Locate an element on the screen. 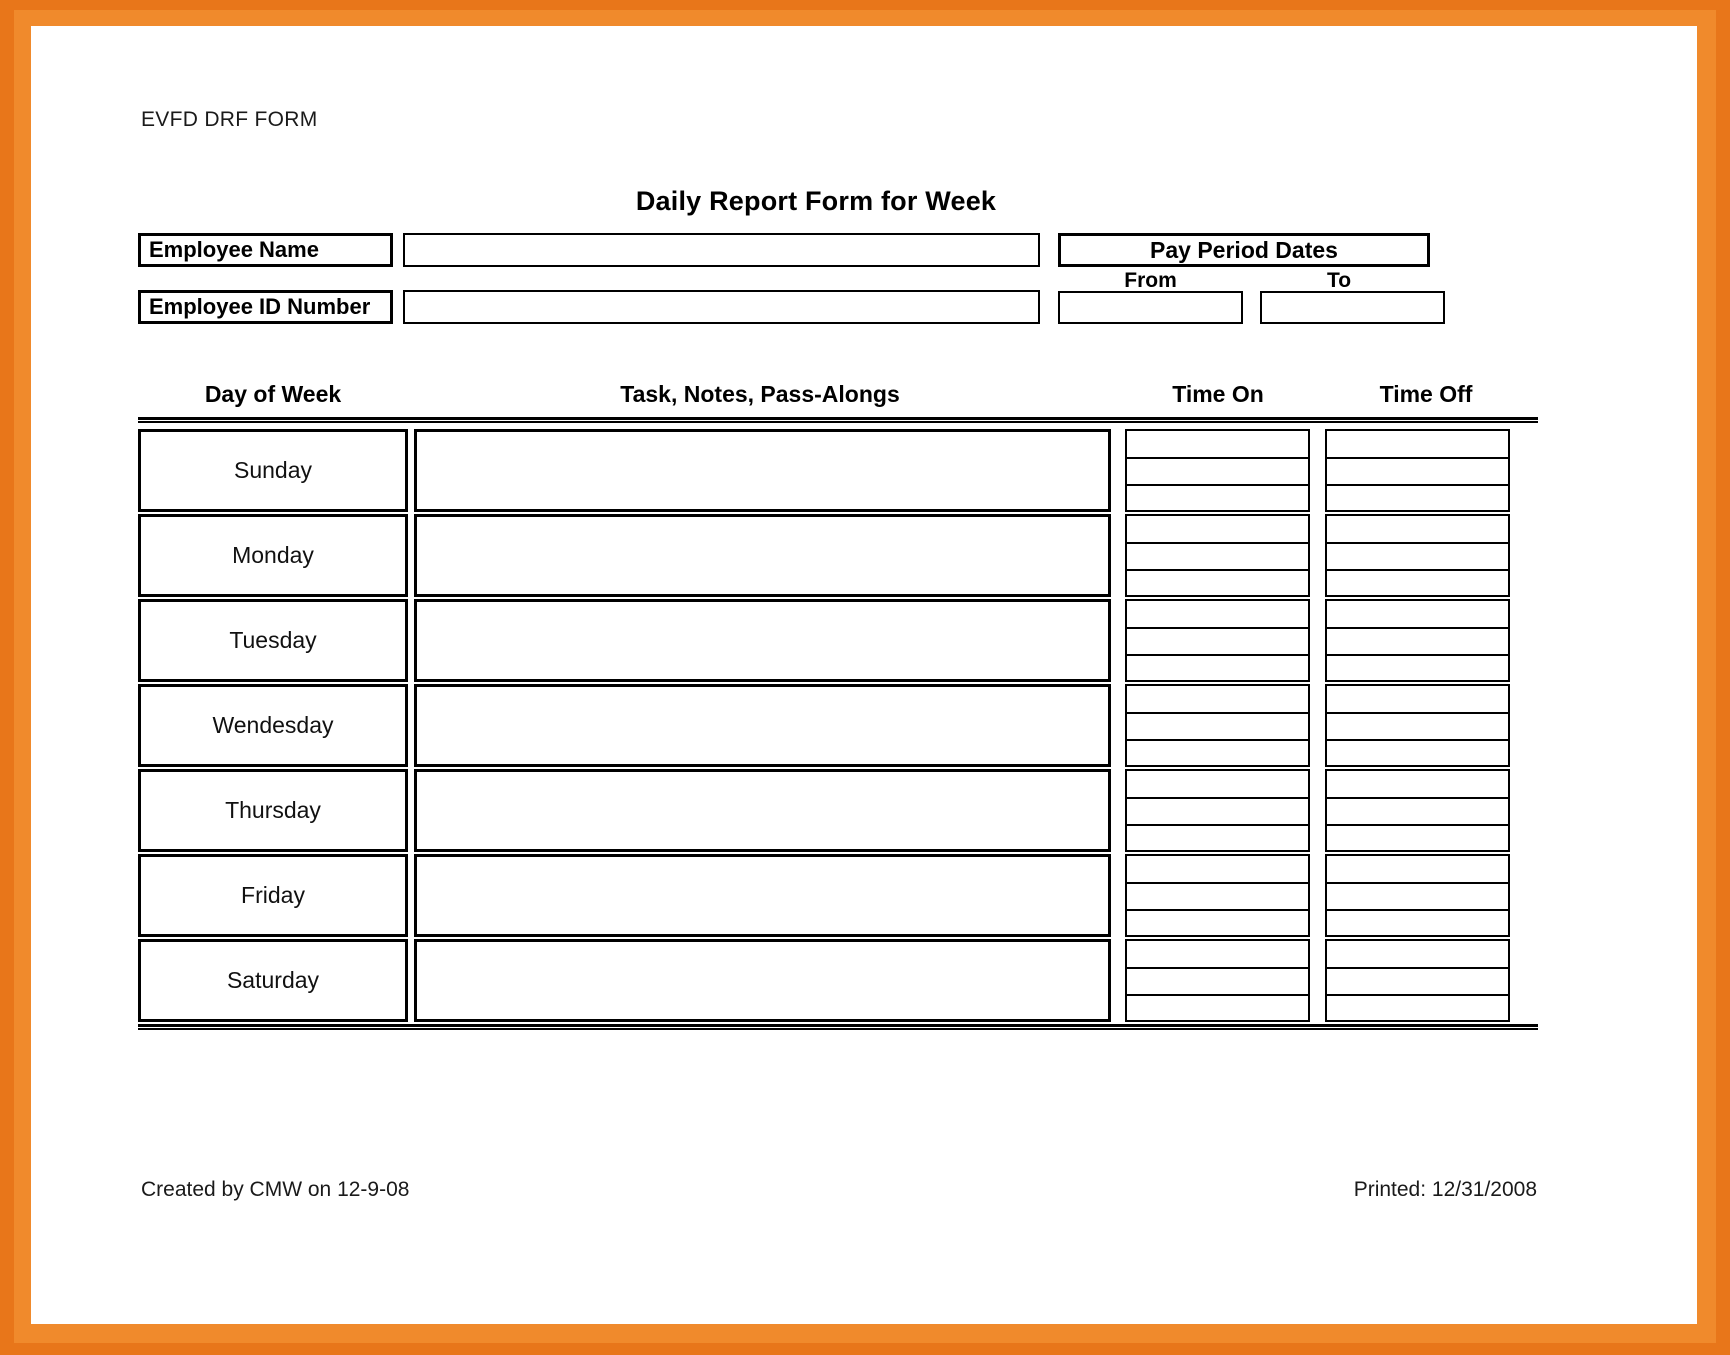 The height and width of the screenshot is (1355, 1730). table-row: Friday is located at coordinates (838, 896).